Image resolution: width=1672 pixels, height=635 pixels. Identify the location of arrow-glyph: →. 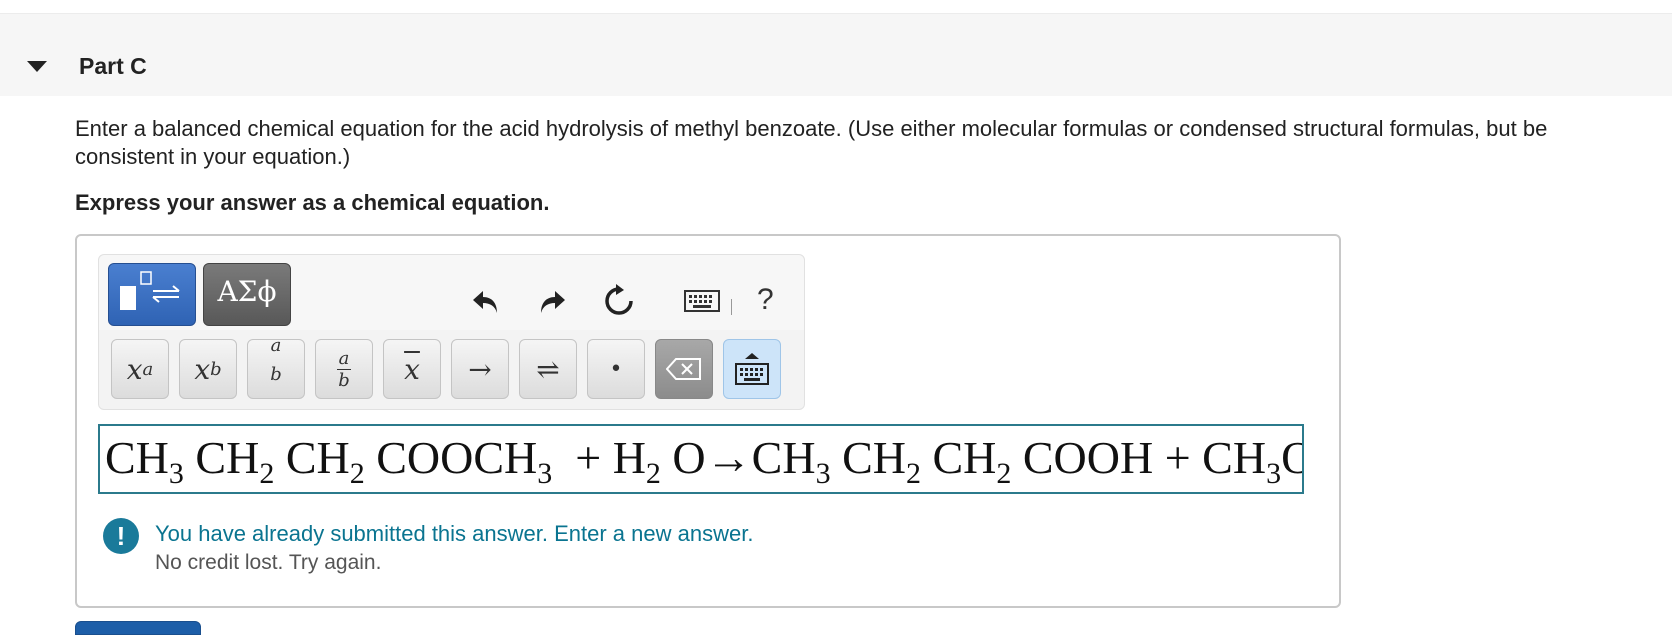
(480, 369).